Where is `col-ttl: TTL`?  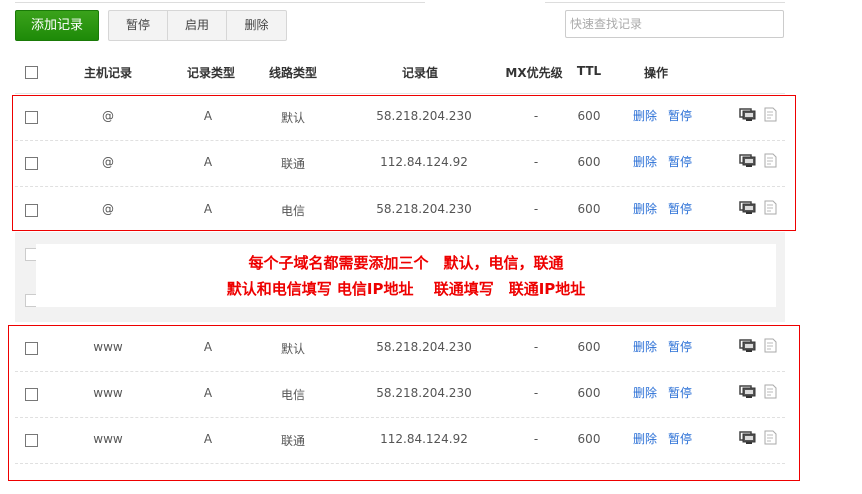
col-ttl: TTL is located at coordinates (589, 71).